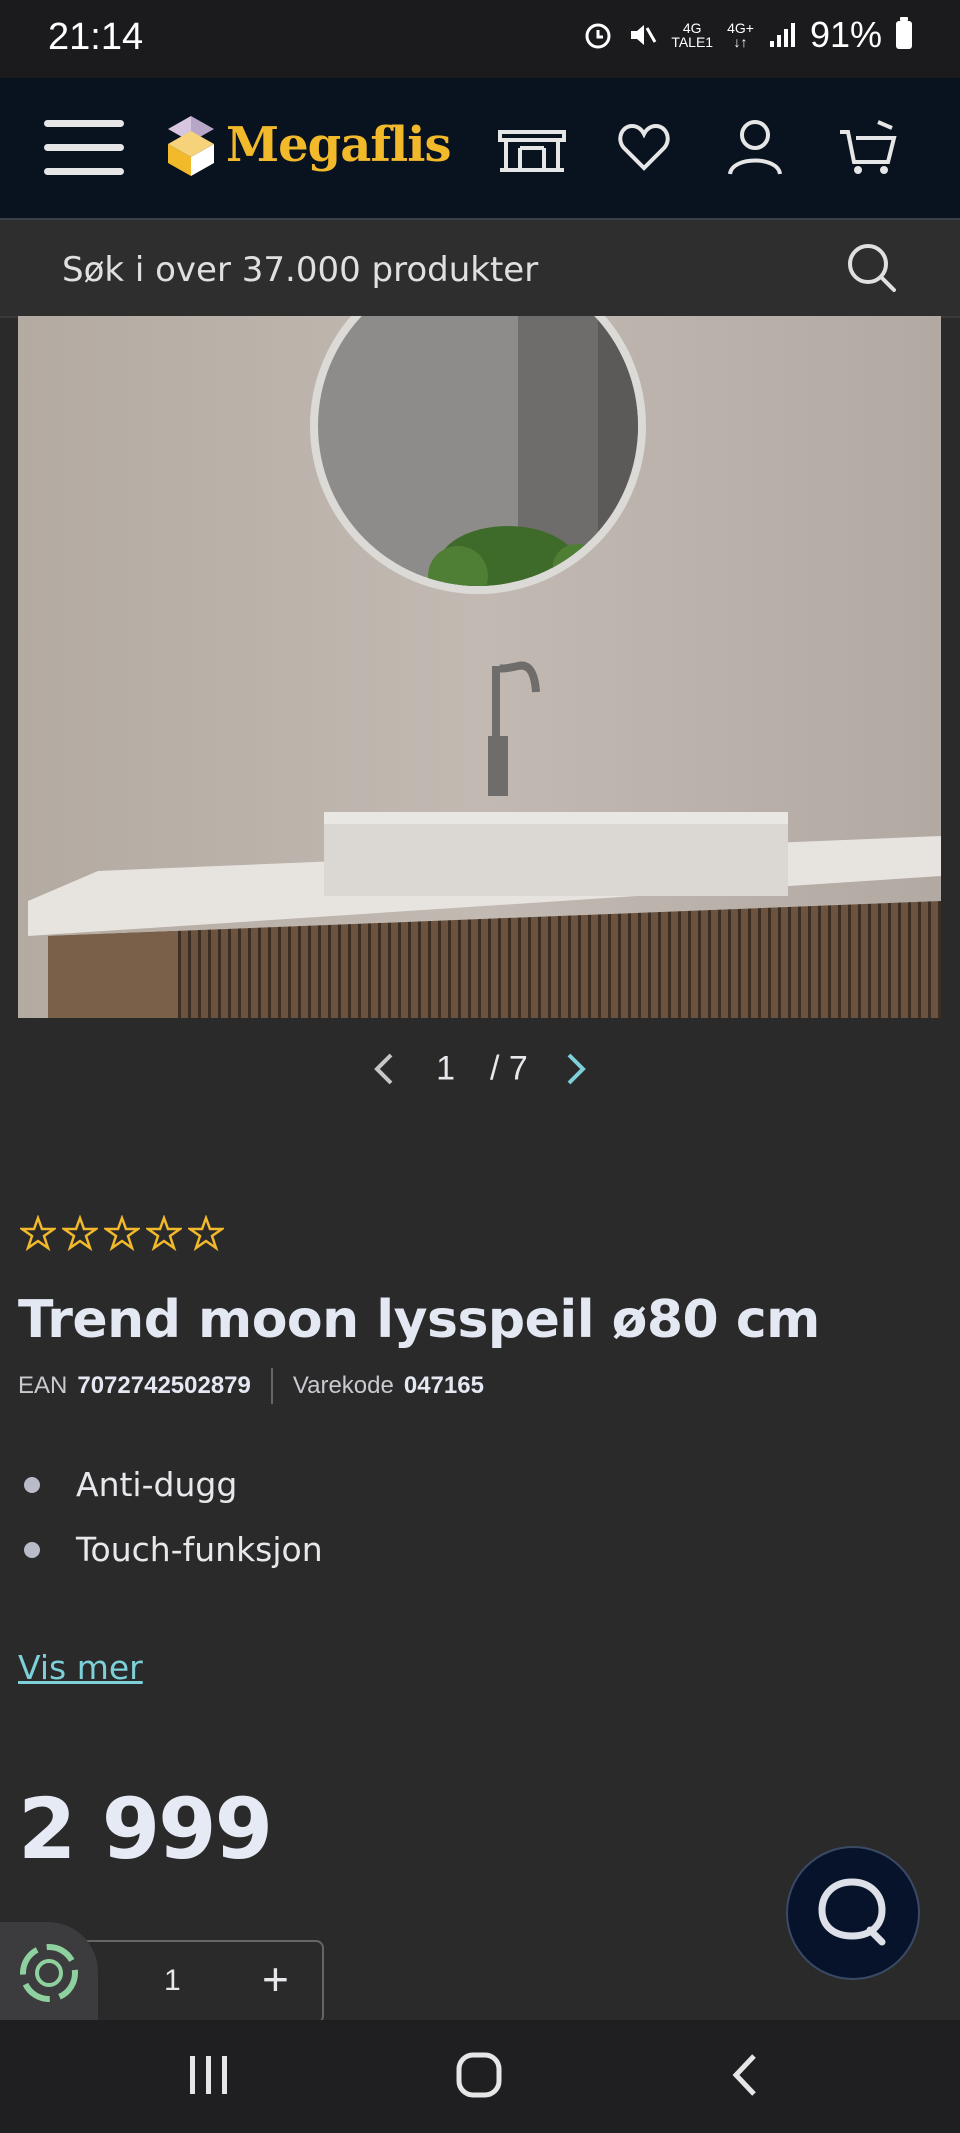 Image resolution: width=960 pixels, height=2133 pixels. I want to click on home-icon, so click(479, 2075).